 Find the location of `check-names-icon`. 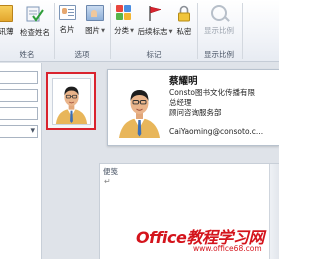

check-names-icon is located at coordinates (35, 14).